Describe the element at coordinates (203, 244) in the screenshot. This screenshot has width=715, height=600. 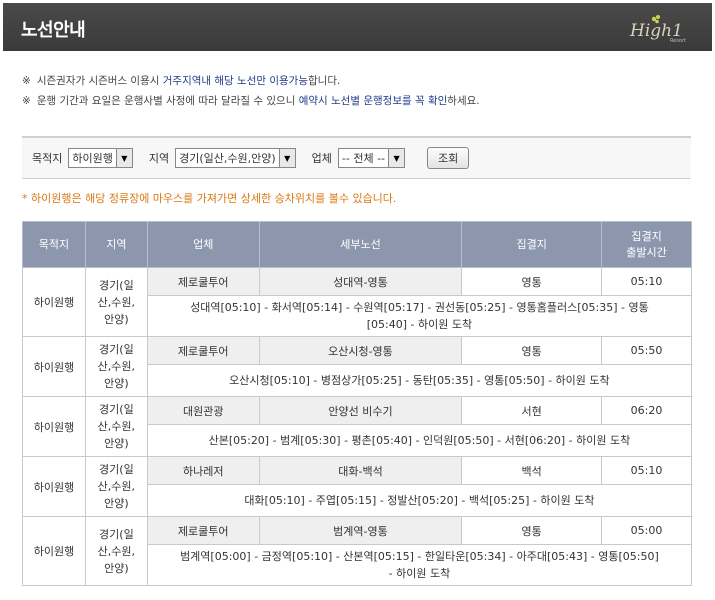
I see `col-company: 업체` at that location.